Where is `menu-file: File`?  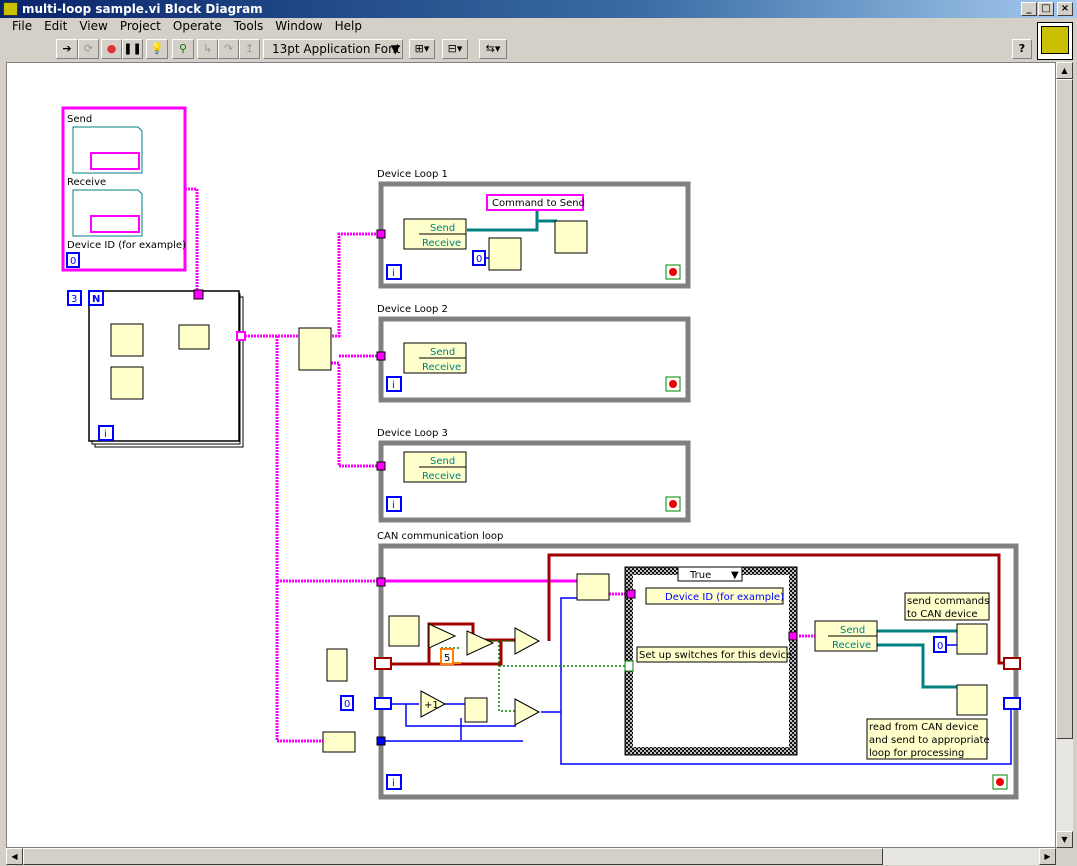 menu-file: File is located at coordinates (22, 26).